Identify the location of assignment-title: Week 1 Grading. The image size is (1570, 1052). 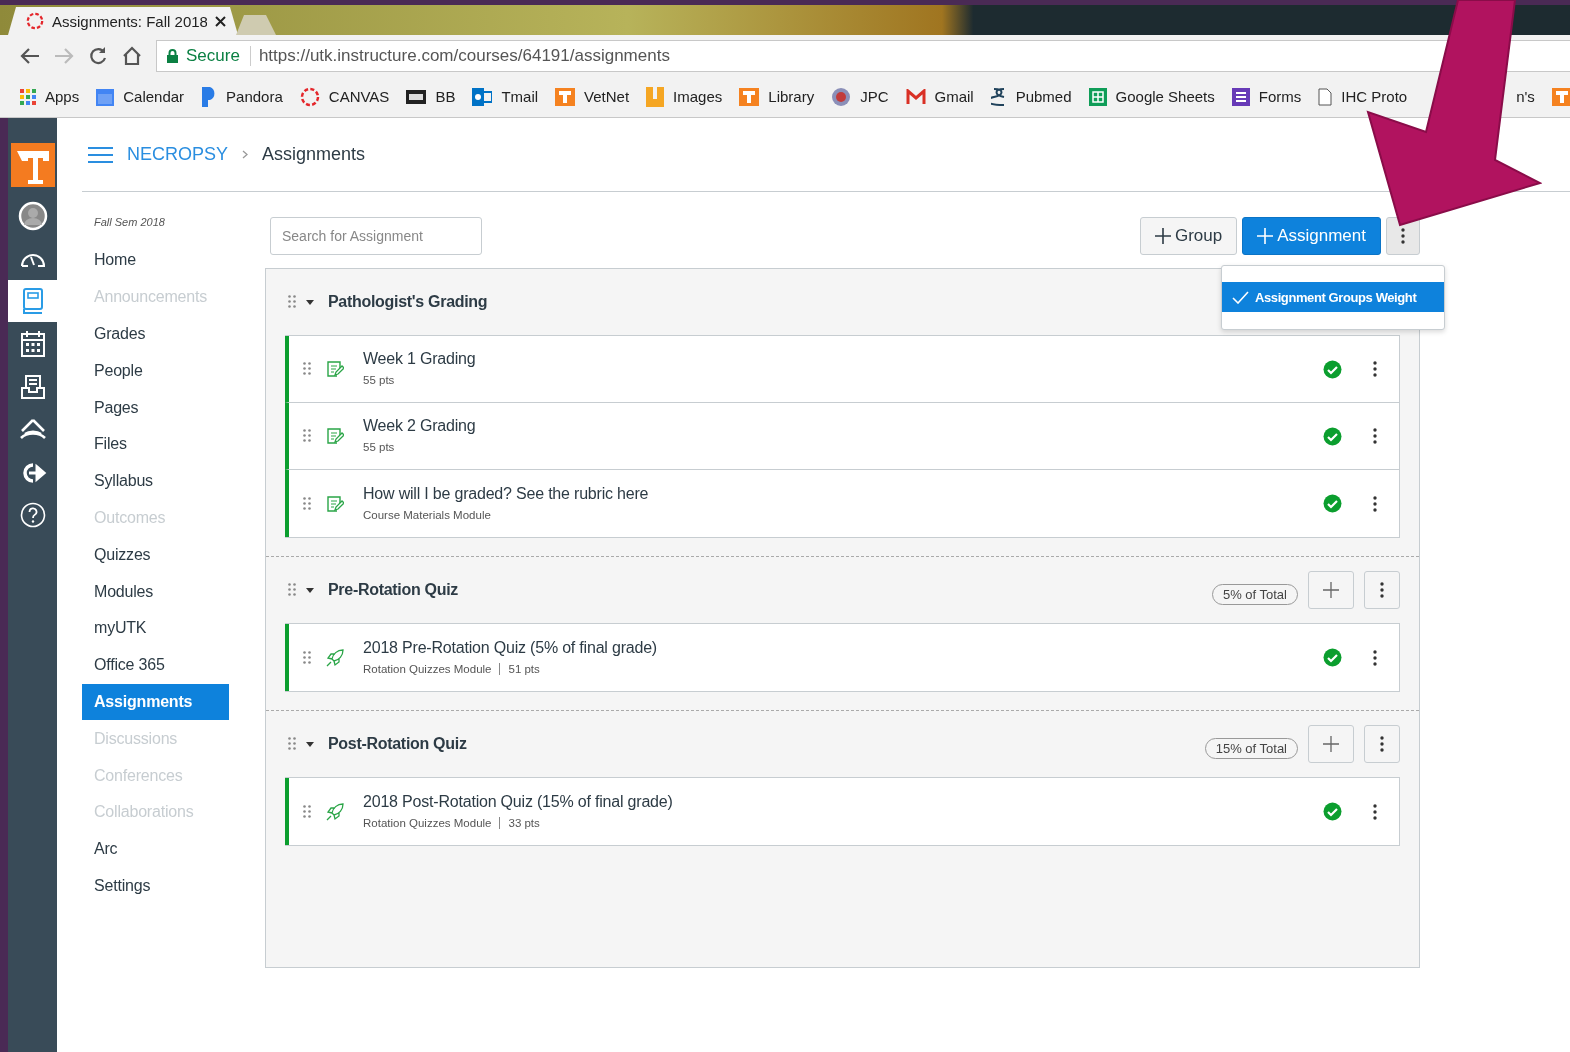
(835, 359).